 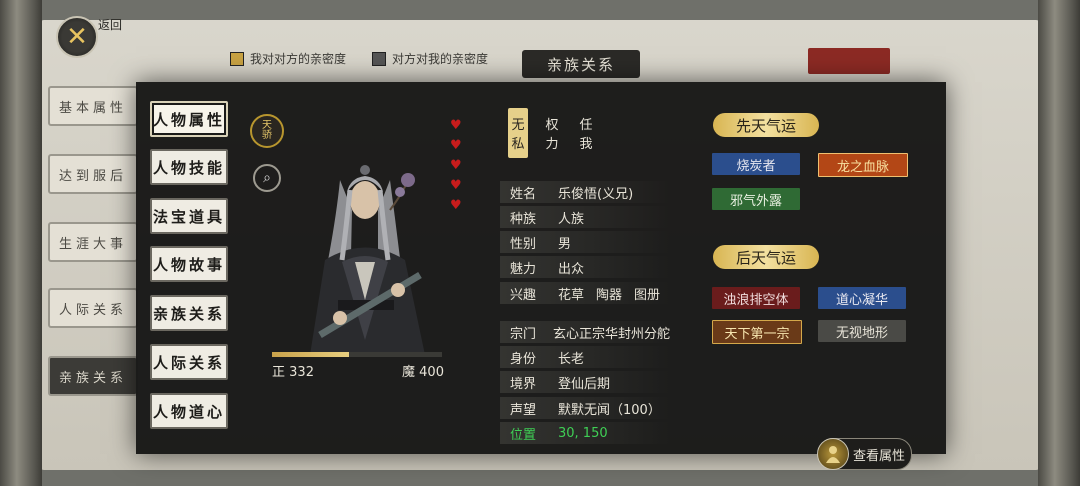 I want to click on trait-char: 权, so click(x=552, y=125).